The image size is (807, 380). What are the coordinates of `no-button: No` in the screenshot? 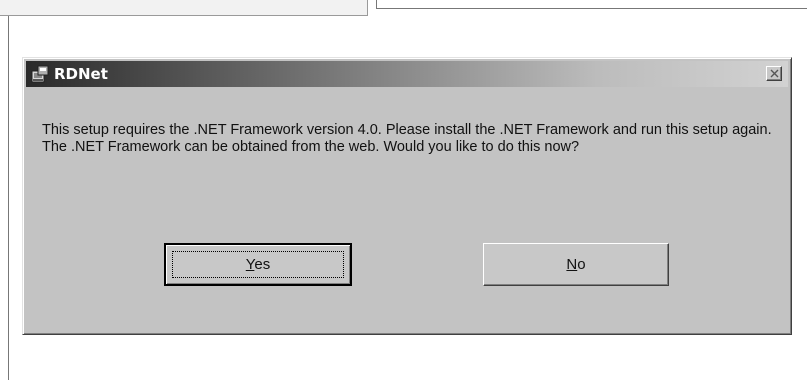 It's located at (576, 264).